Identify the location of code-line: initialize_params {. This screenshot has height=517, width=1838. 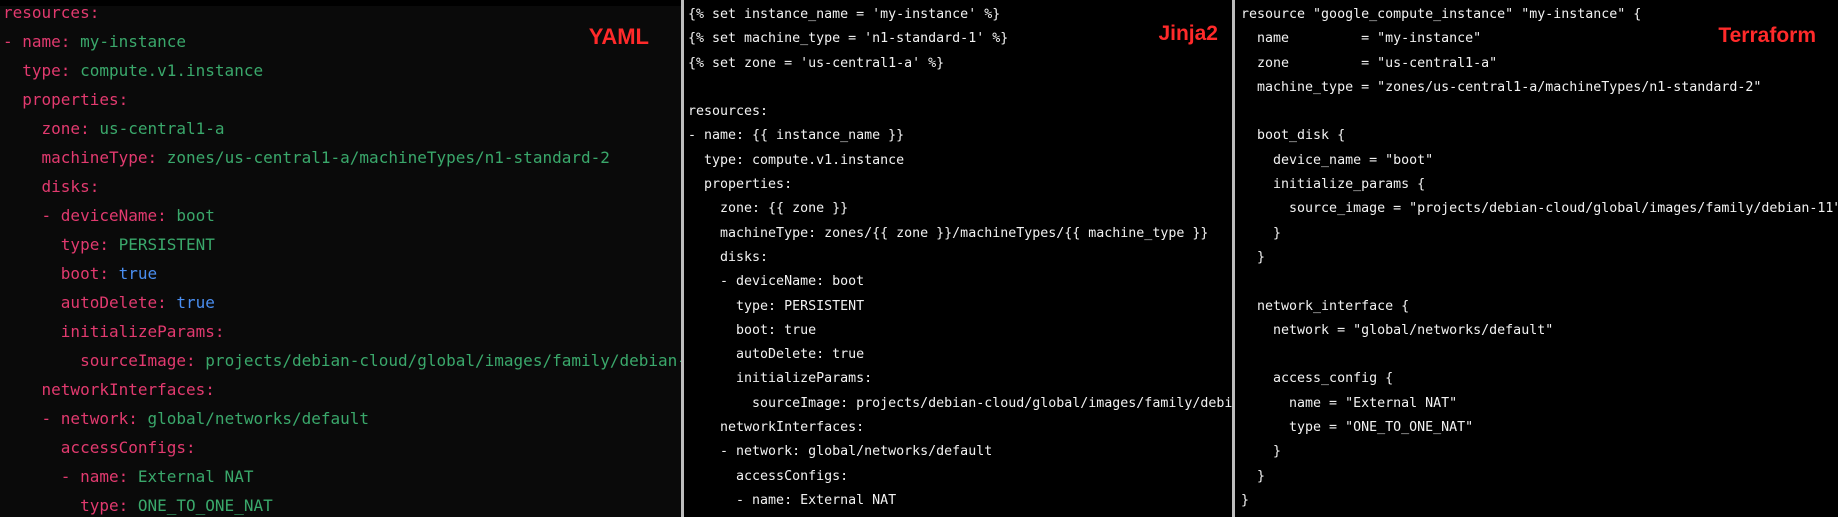
(1333, 185).